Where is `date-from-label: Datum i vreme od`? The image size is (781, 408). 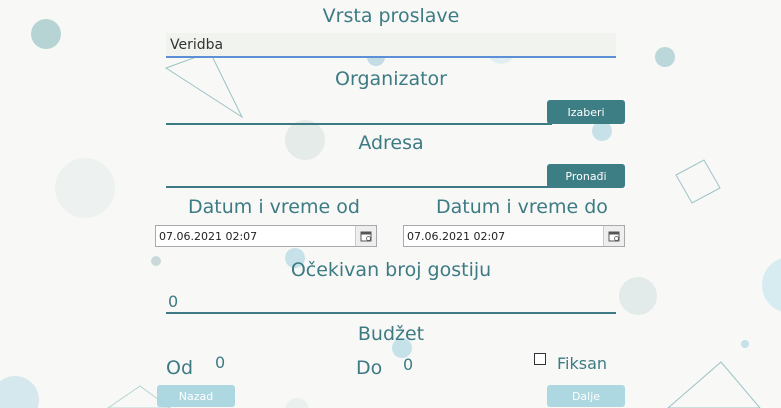 date-from-label: Datum i vreme od is located at coordinates (274, 207).